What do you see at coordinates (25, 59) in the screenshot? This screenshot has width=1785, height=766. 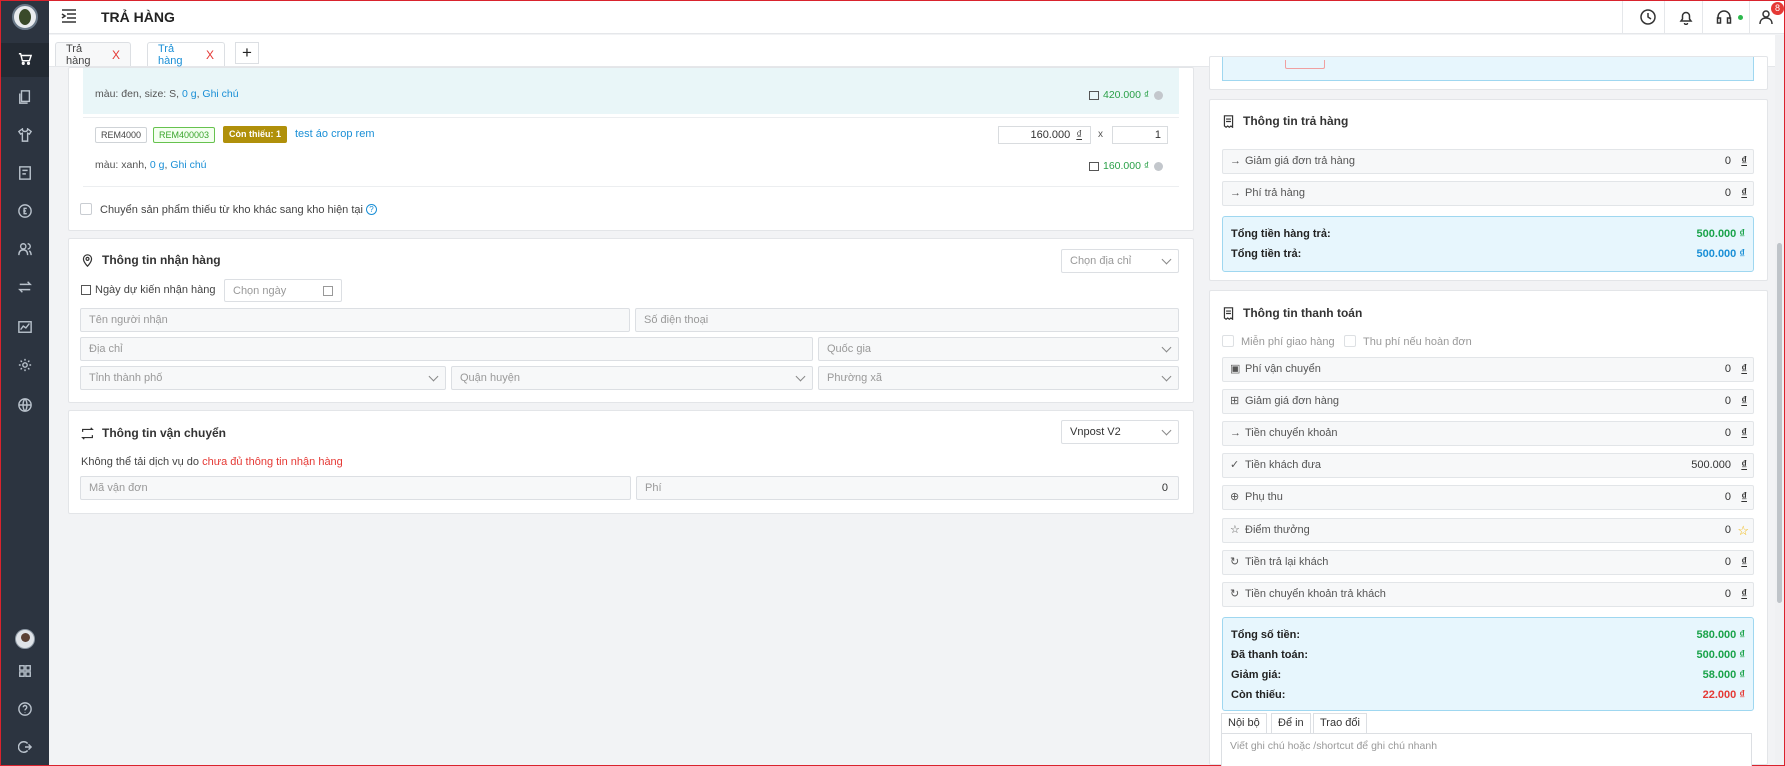 I see `cart-icon` at bounding box center [25, 59].